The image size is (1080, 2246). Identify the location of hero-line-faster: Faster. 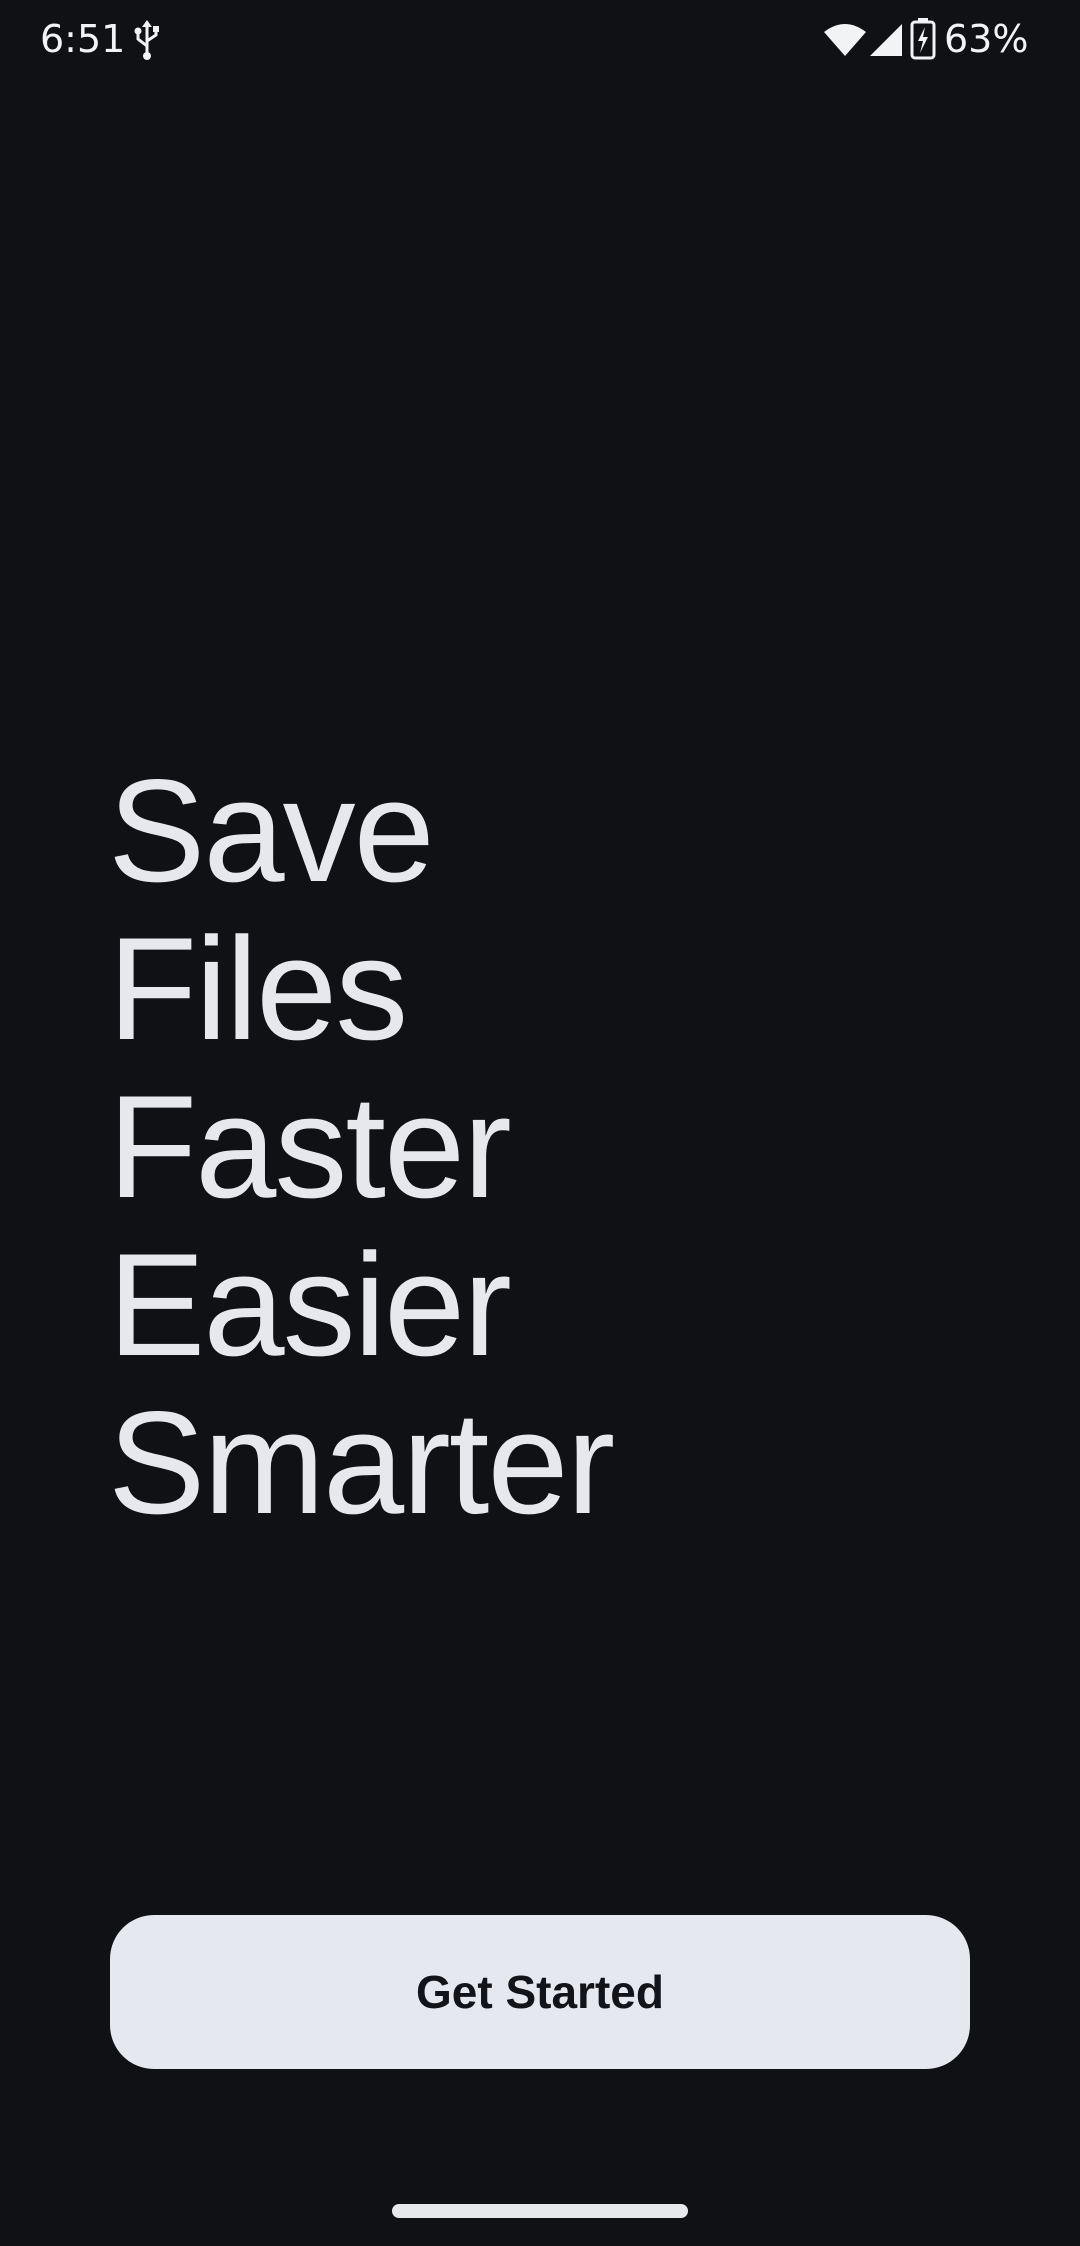
(310, 1146).